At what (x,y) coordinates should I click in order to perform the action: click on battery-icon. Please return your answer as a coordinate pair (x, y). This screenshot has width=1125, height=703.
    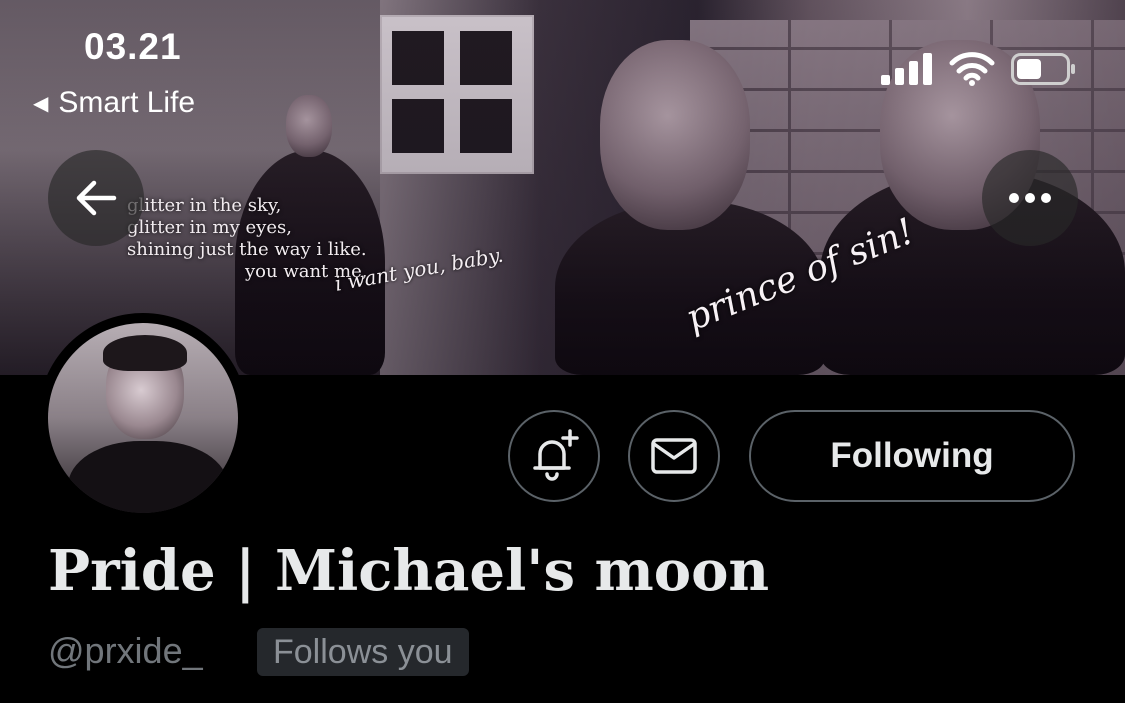
    Looking at the image, I should click on (1043, 69).